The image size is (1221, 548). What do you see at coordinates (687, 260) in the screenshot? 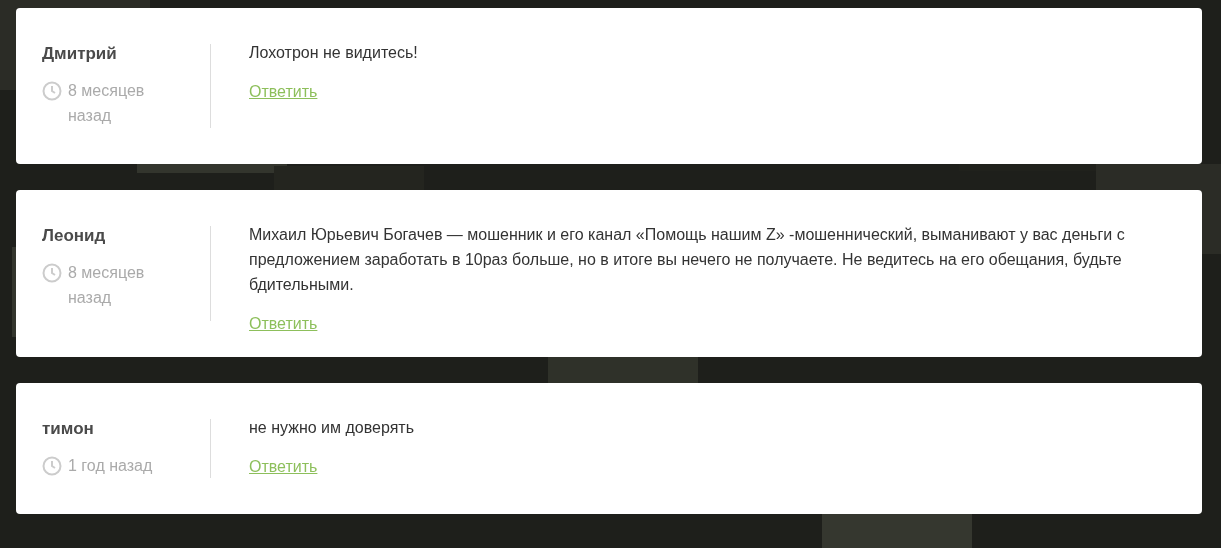
I see `comment-text: Михаил Юрьевич Богачев — мошенник и его канал «Помощь нашим Z» -мошеннический, выманивают у вас деньги с предложением заработать в 10раз больше, но в итоге вы нечего не получаете. Не ведитесь на его обещания, будьте бдительными.` at bounding box center [687, 260].